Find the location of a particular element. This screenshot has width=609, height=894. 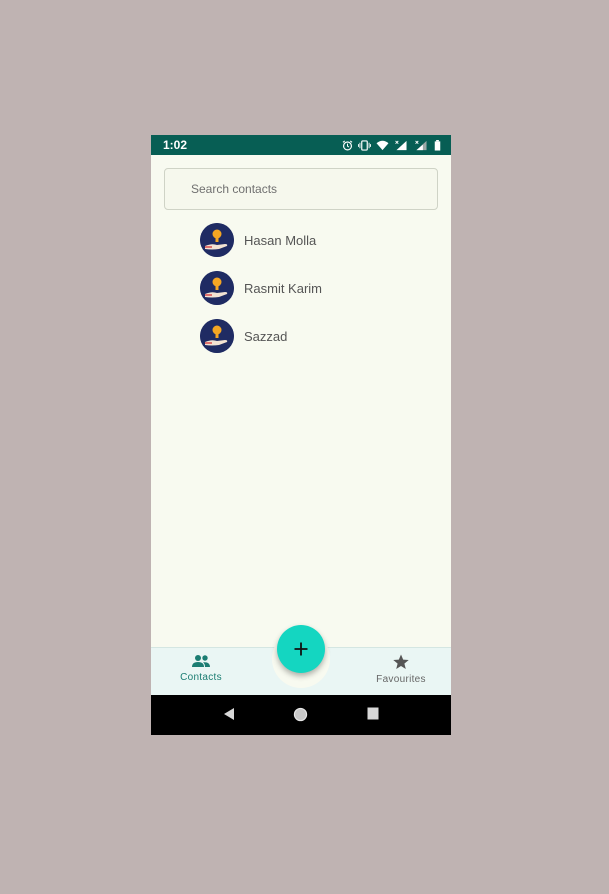

nav-contacts-label: Contacts is located at coordinates (201, 677).